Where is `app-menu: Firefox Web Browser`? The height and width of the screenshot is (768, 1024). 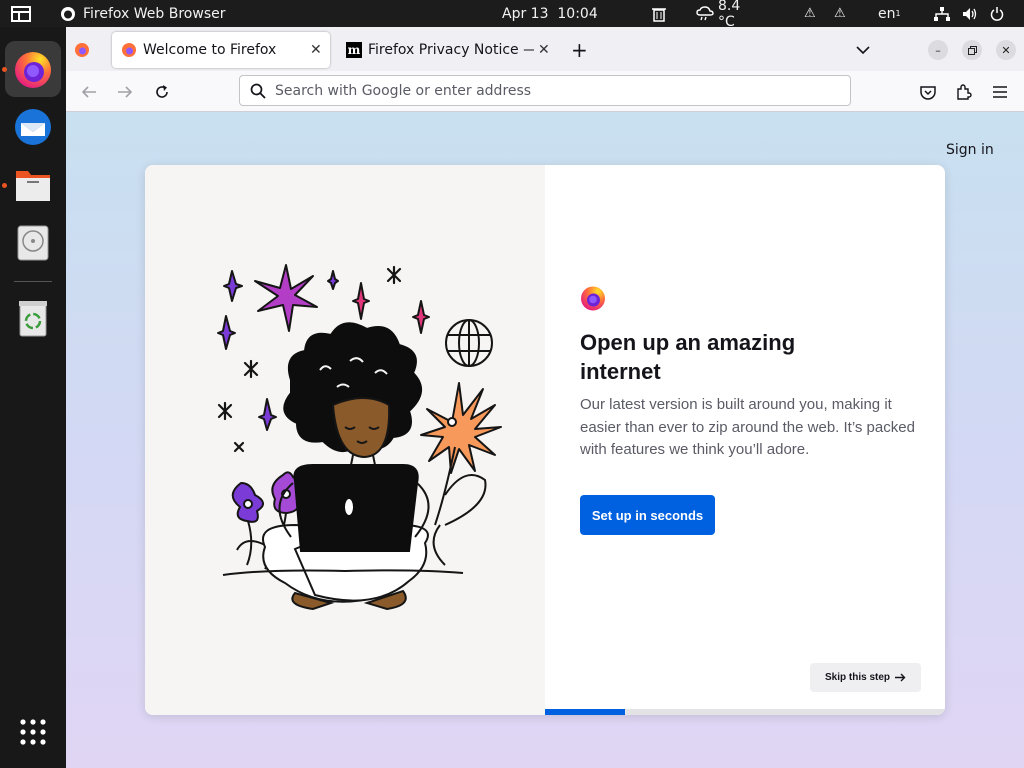 app-menu: Firefox Web Browser is located at coordinates (143, 13).